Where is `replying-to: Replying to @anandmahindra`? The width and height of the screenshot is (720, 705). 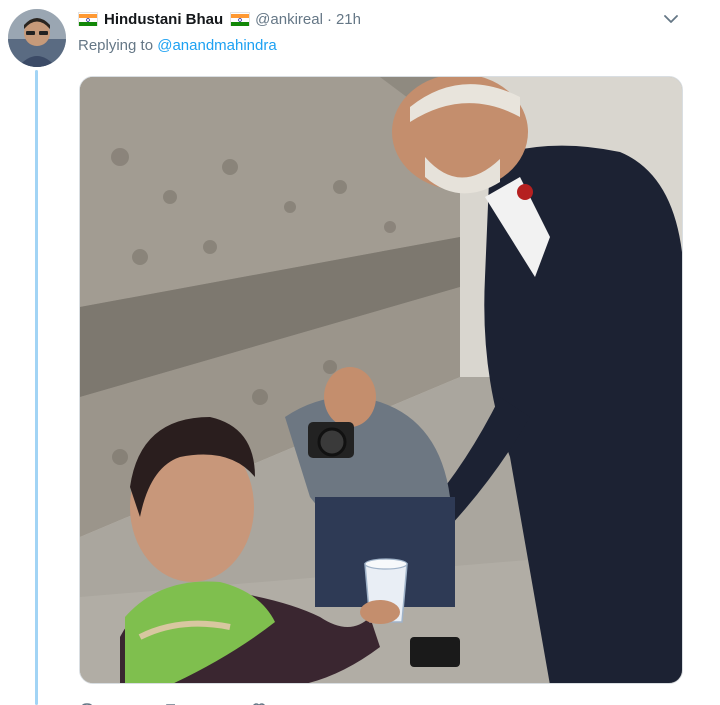 replying-to: Replying to @anandmahindra is located at coordinates (177, 45).